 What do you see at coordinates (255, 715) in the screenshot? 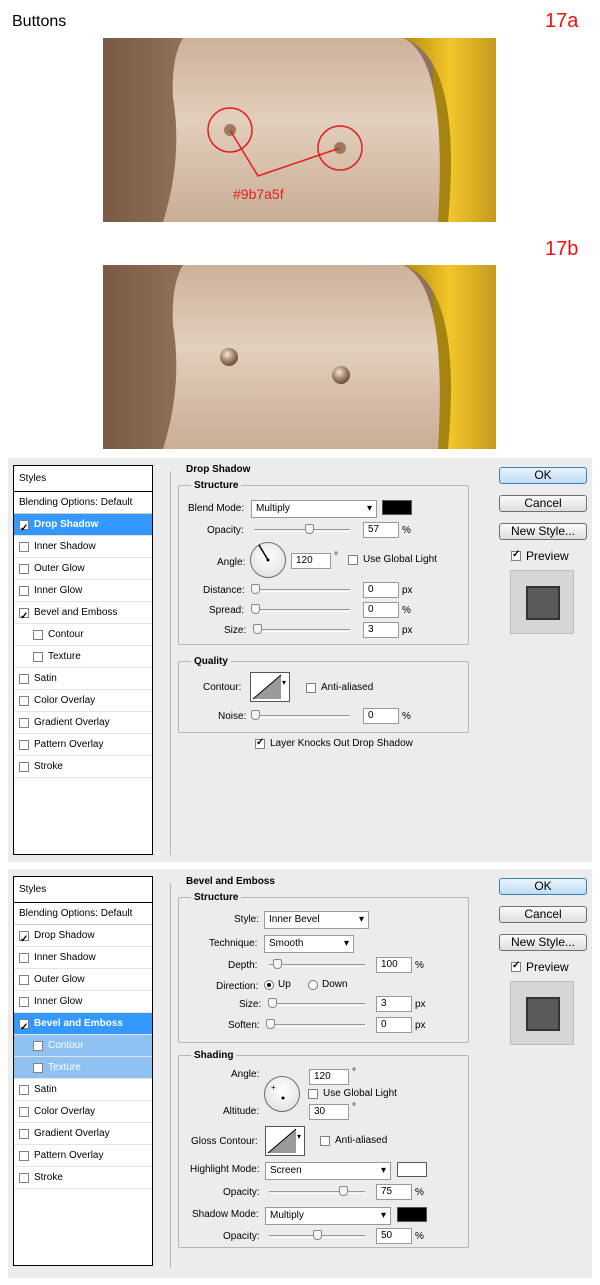
I see `noise-slider-thumb` at bounding box center [255, 715].